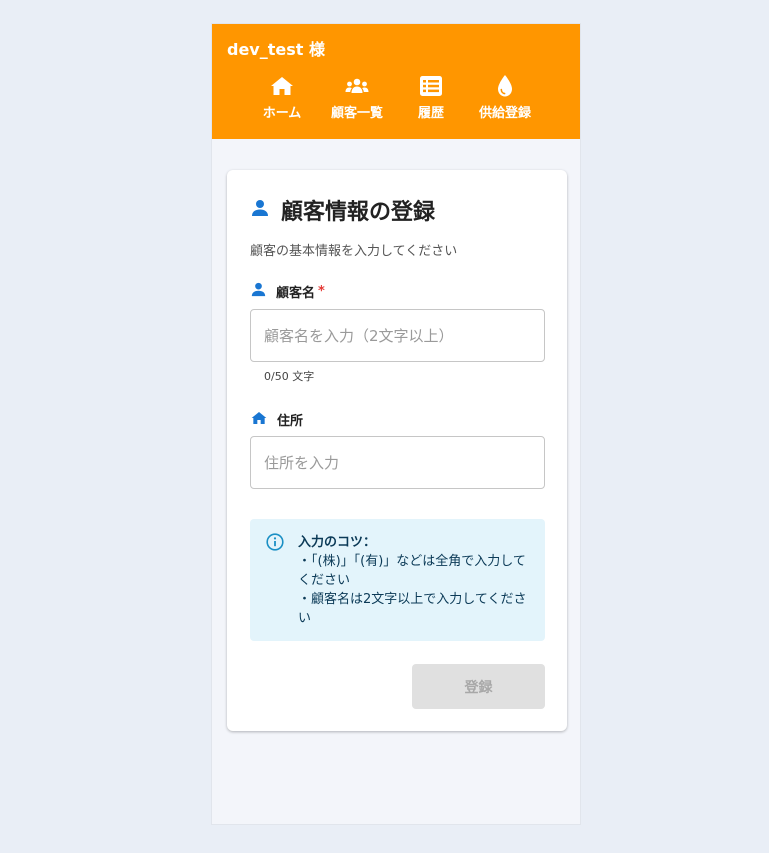 The image size is (769, 853). Describe the element at coordinates (412, 571) in the screenshot. I see `tips-line-1: ・「(株)」「(有)」などは全角で入力してください` at that location.